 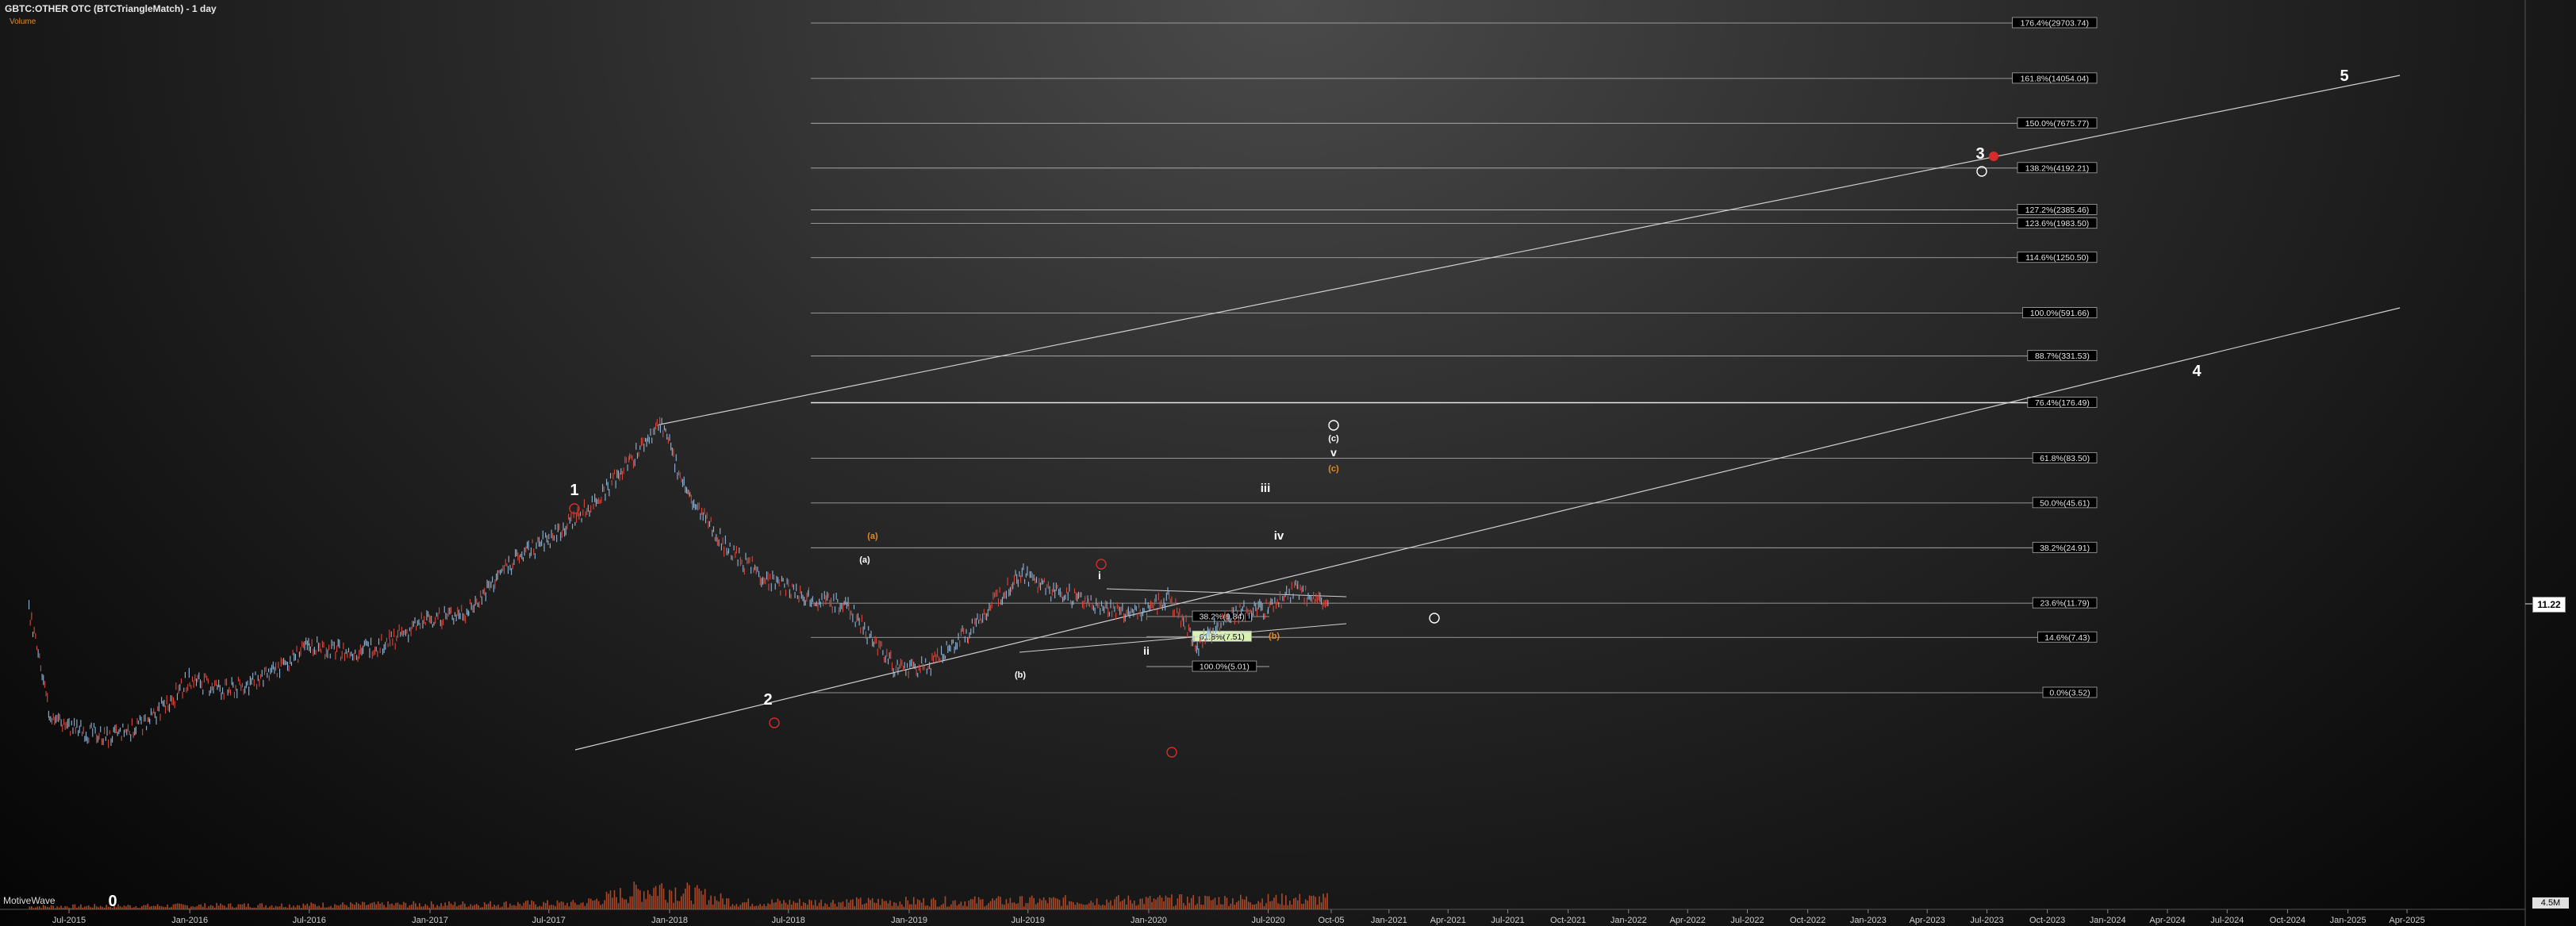 I want to click on fib-level-tag: 176.4%(29703.74), so click(x=2055, y=23).